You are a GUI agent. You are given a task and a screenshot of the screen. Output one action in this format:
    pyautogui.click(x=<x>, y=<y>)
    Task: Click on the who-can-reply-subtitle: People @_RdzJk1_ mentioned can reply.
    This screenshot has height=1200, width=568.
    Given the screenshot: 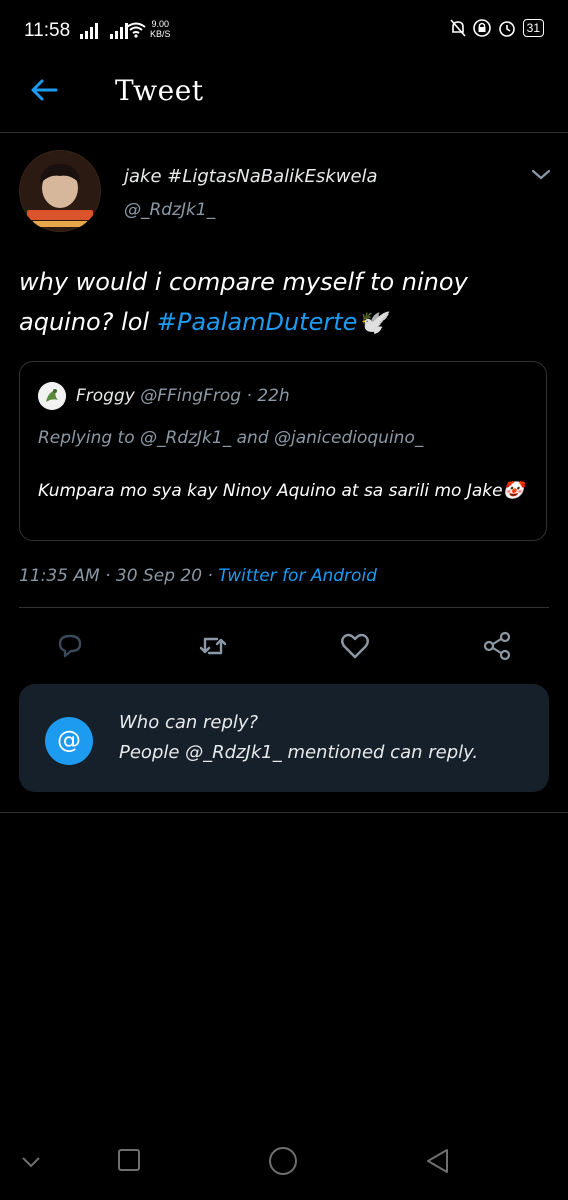 What is the action you would take?
    pyautogui.click(x=299, y=752)
    